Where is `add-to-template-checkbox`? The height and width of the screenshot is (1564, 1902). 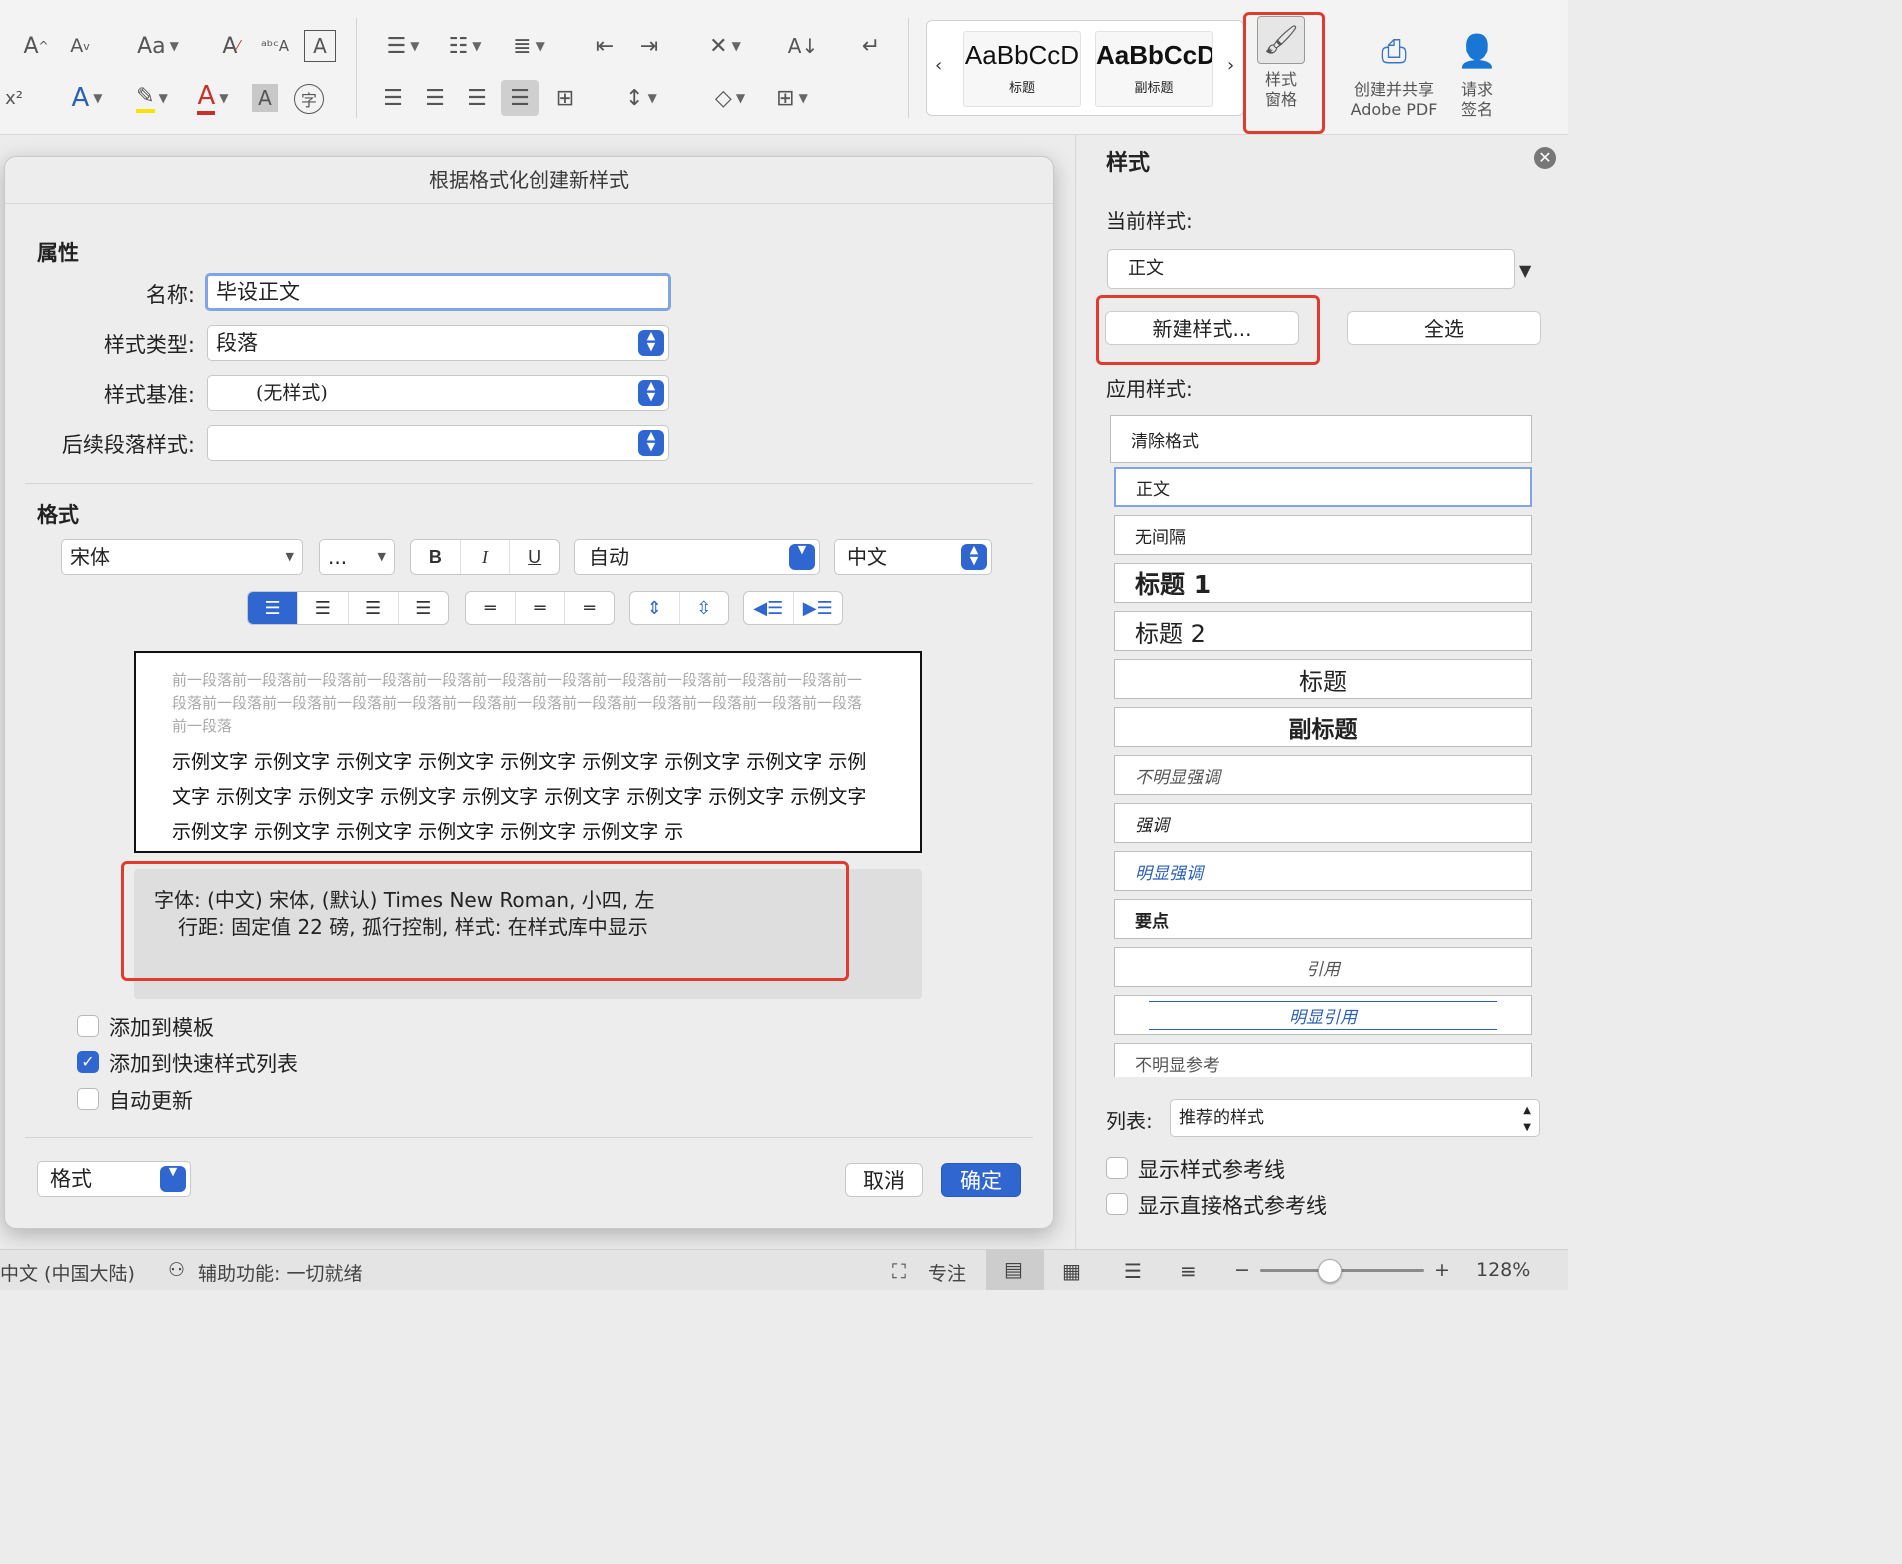 add-to-template-checkbox is located at coordinates (88, 1026).